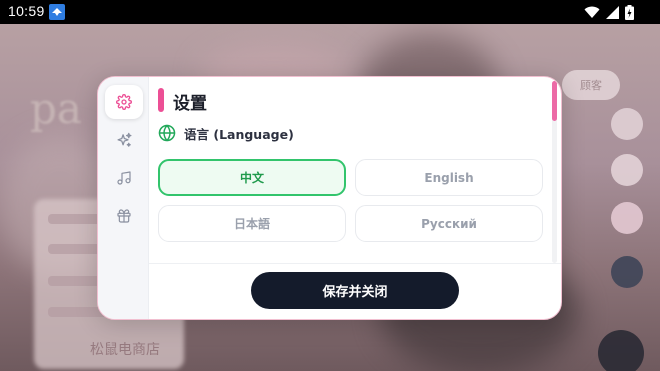  I want to click on background-fab, so click(621, 350).